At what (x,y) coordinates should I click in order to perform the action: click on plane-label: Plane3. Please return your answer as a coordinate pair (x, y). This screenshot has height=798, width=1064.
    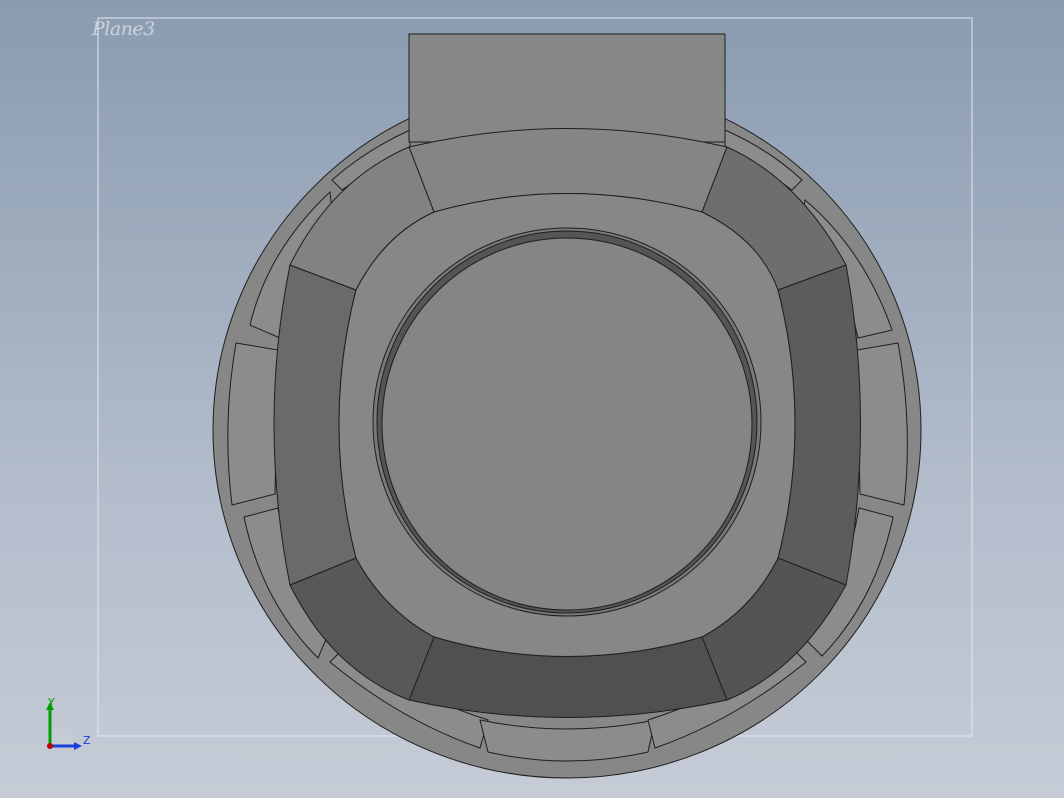
    Looking at the image, I should click on (123, 29).